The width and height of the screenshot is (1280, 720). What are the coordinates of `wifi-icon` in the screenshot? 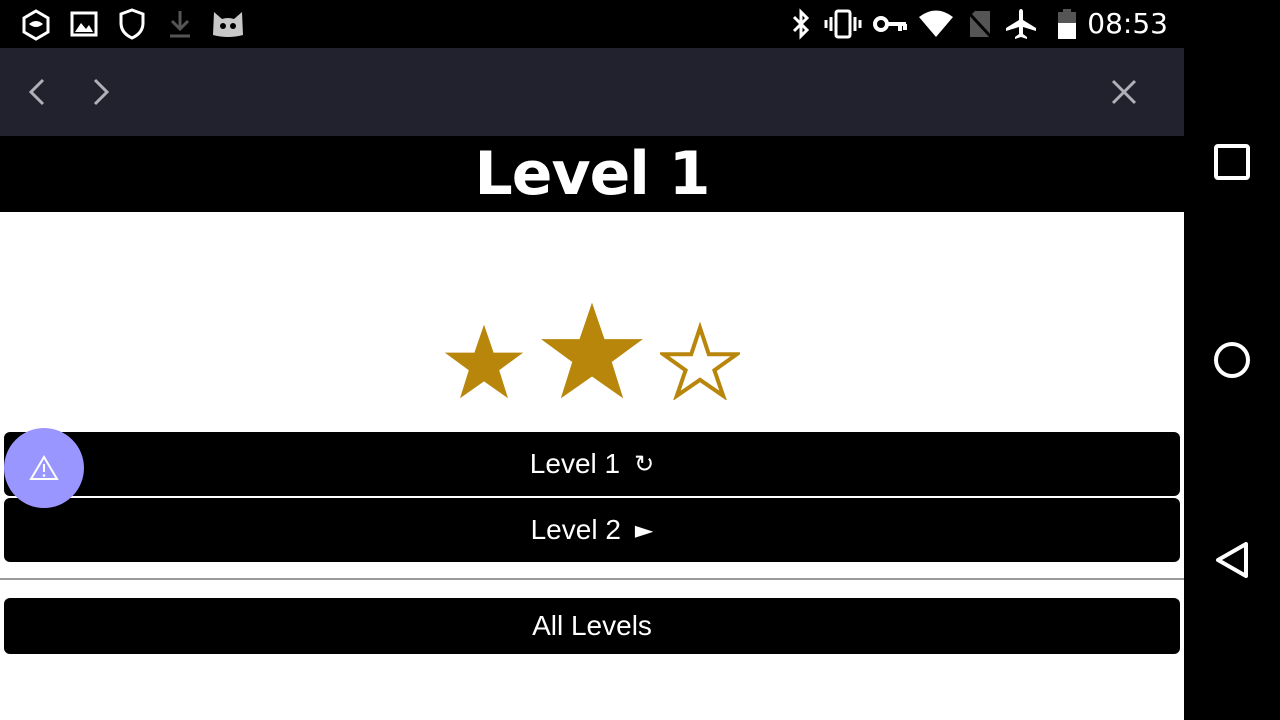 It's located at (936, 23).